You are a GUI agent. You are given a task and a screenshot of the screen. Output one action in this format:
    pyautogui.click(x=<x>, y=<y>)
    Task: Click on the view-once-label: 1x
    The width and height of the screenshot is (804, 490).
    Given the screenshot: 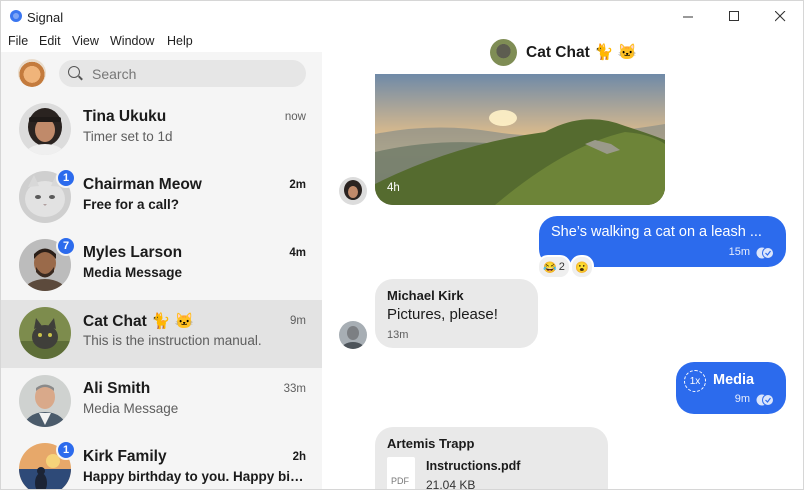 What is the action you would take?
    pyautogui.click(x=695, y=381)
    